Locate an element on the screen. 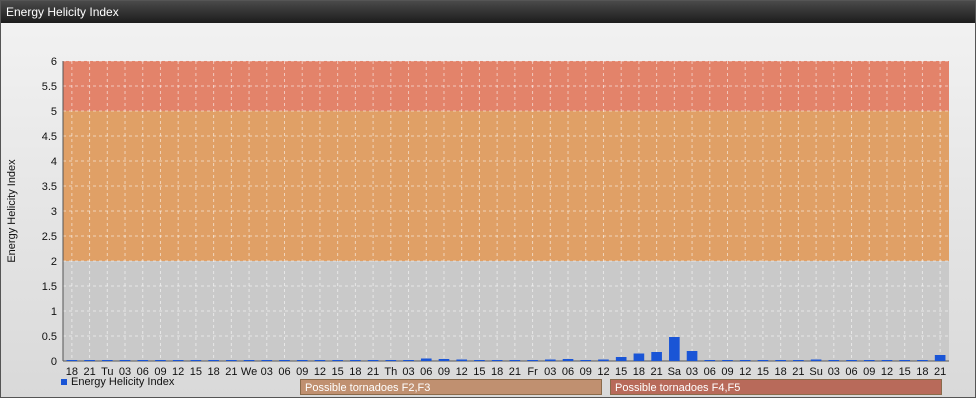  y-tick-label: 0.5 is located at coordinates (49, 337).